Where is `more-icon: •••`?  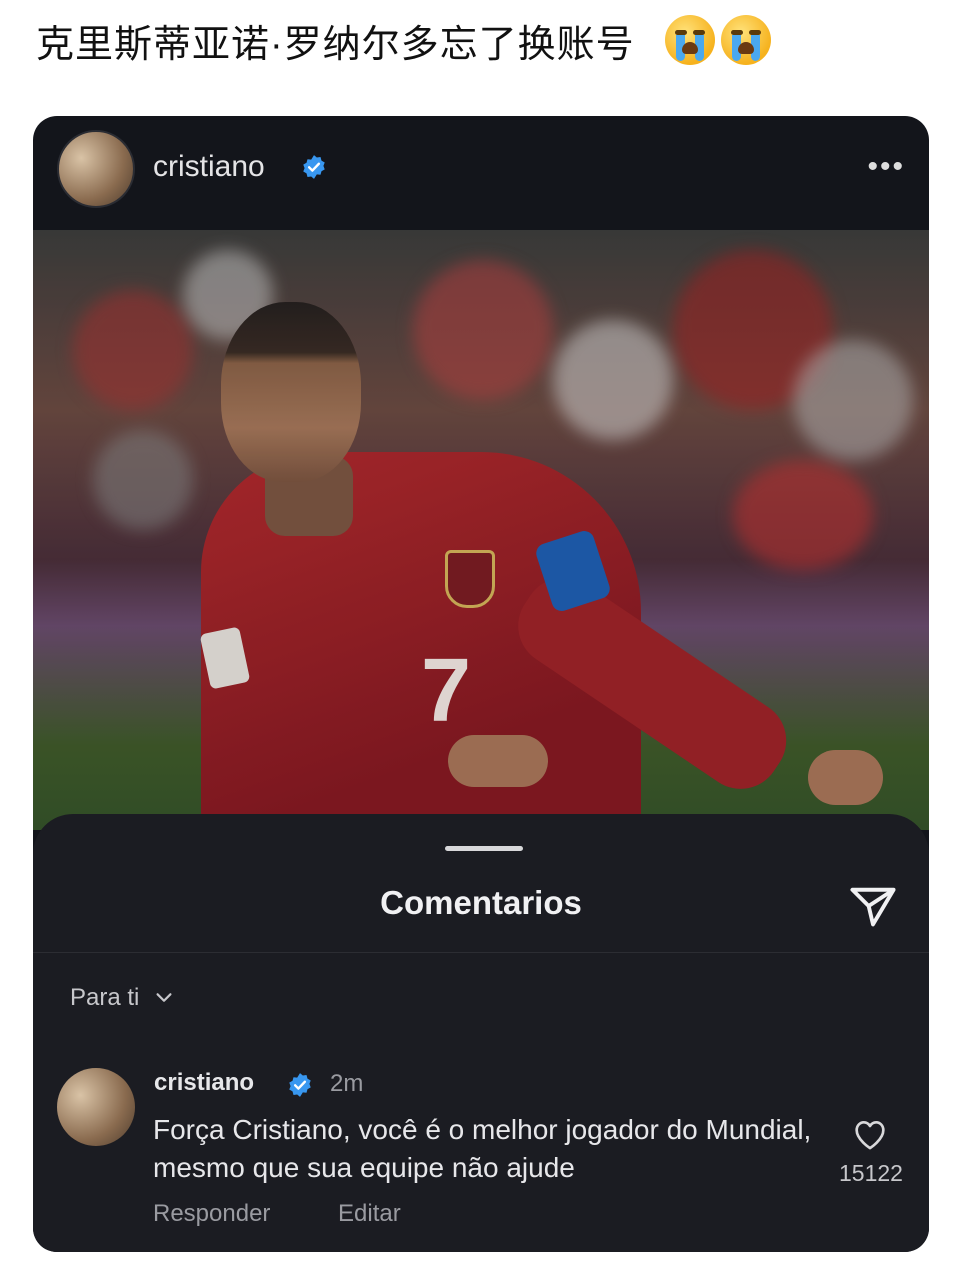 more-icon: ••• is located at coordinates (886, 167).